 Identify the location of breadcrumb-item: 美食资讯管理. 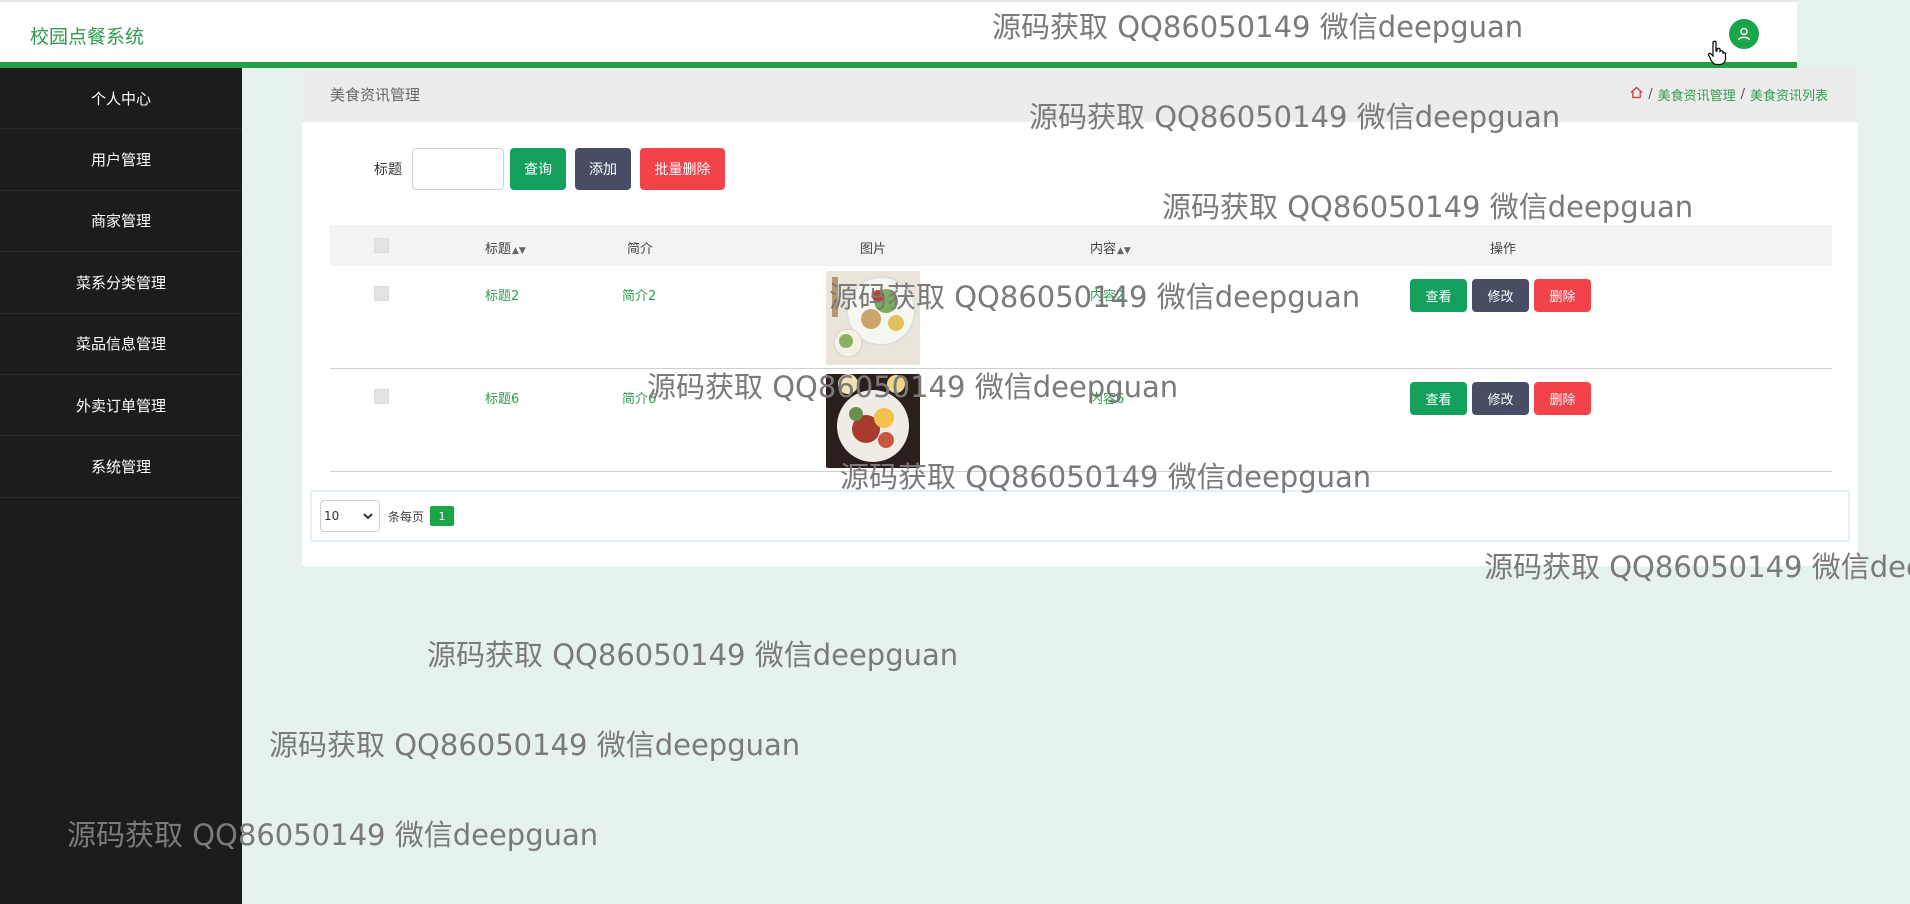
(1697, 94).